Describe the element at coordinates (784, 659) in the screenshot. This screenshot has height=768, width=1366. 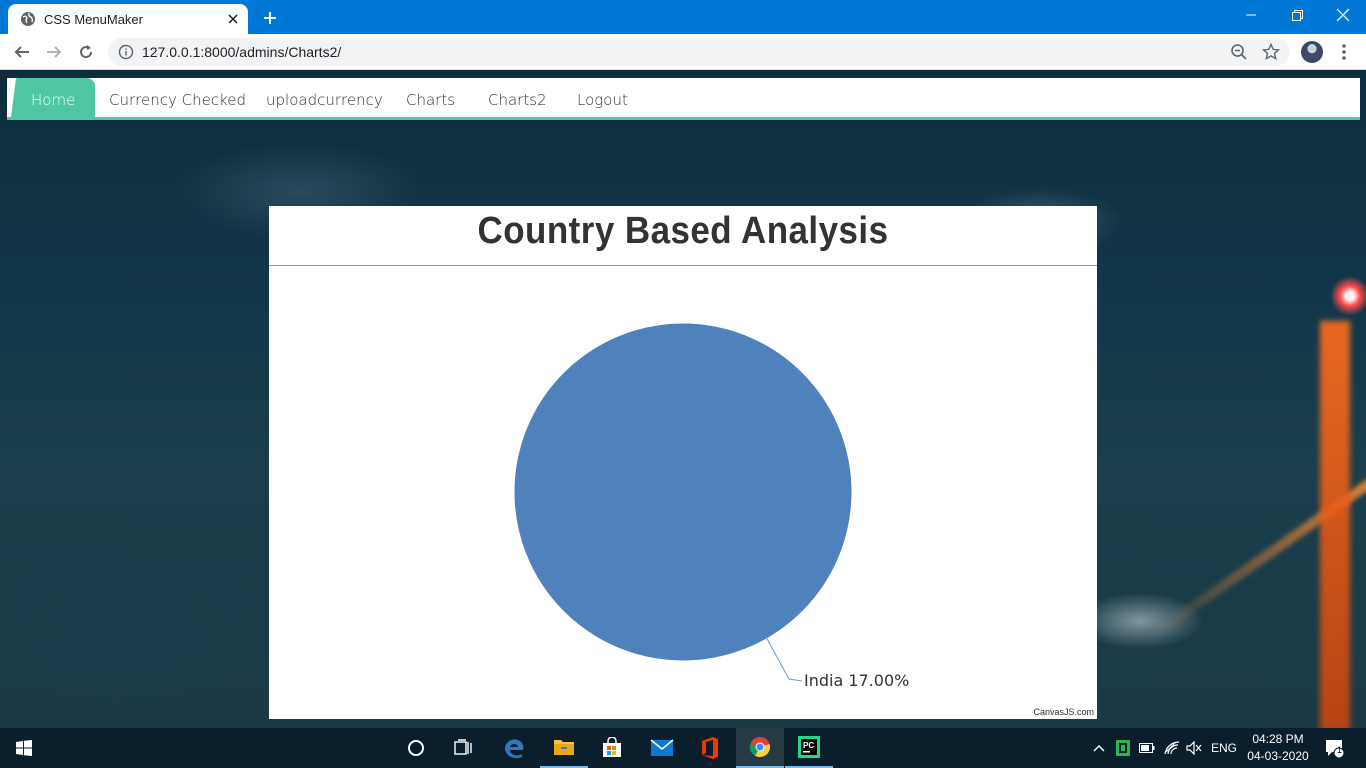
I see `pie-label-leader-line` at that location.